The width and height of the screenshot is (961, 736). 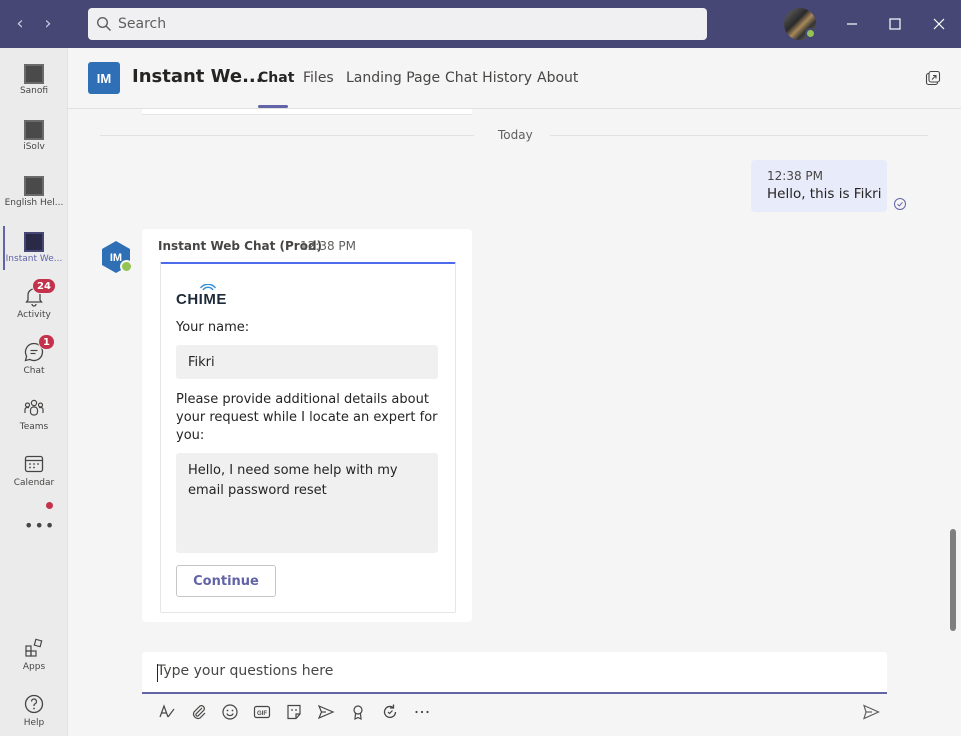 I want to click on day-divider-label: Today, so click(x=515, y=135).